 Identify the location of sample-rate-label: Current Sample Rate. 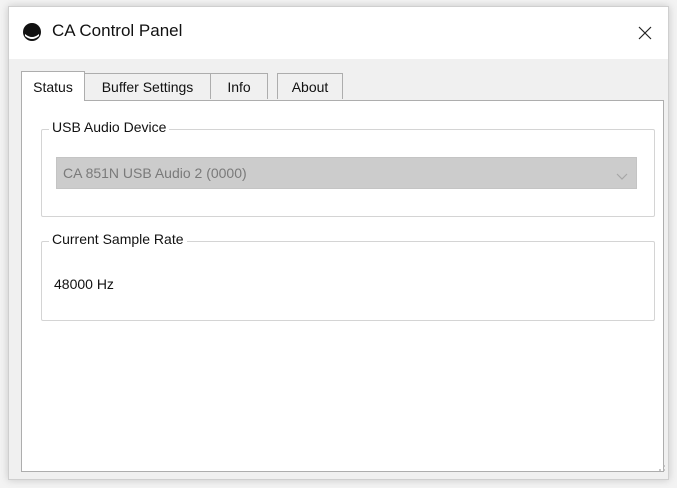
(118, 239).